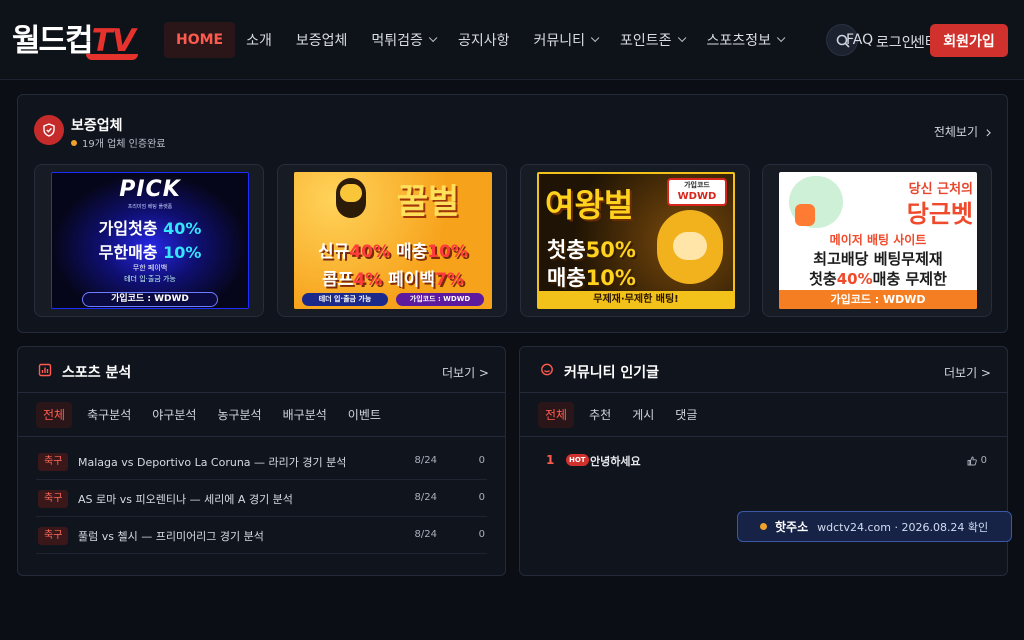 The width and height of the screenshot is (1024, 640). I want to click on chat-bubble-icon, so click(547, 369).